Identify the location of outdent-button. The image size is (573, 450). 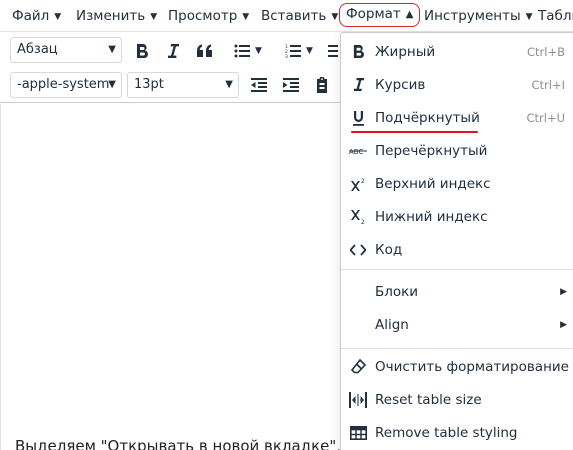
(259, 85).